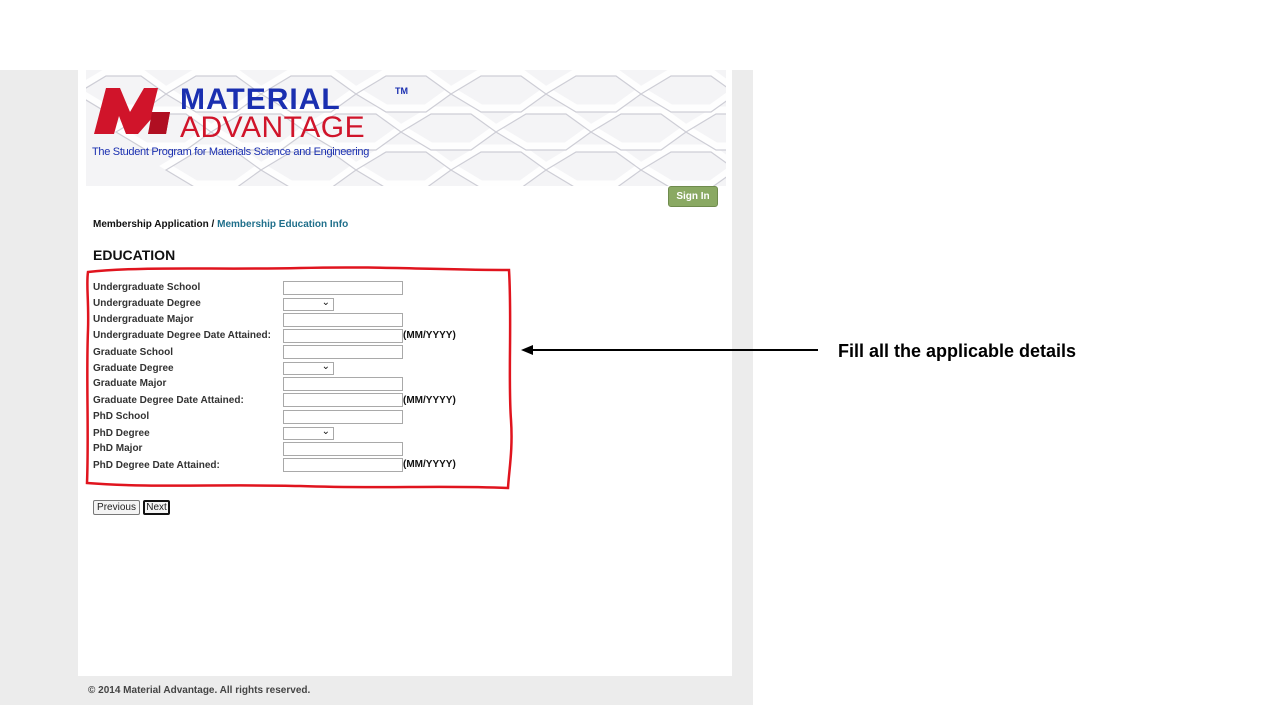 This screenshot has height=720, width=1280. What do you see at coordinates (299, 378) in the screenshot?
I see `highlight-outline` at bounding box center [299, 378].